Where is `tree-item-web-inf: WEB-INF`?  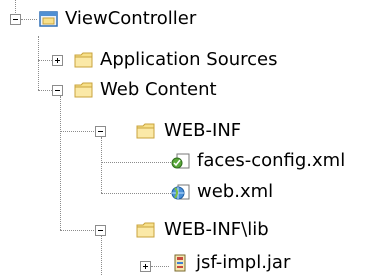
tree-item-web-inf: WEB-INF is located at coordinates (202, 131).